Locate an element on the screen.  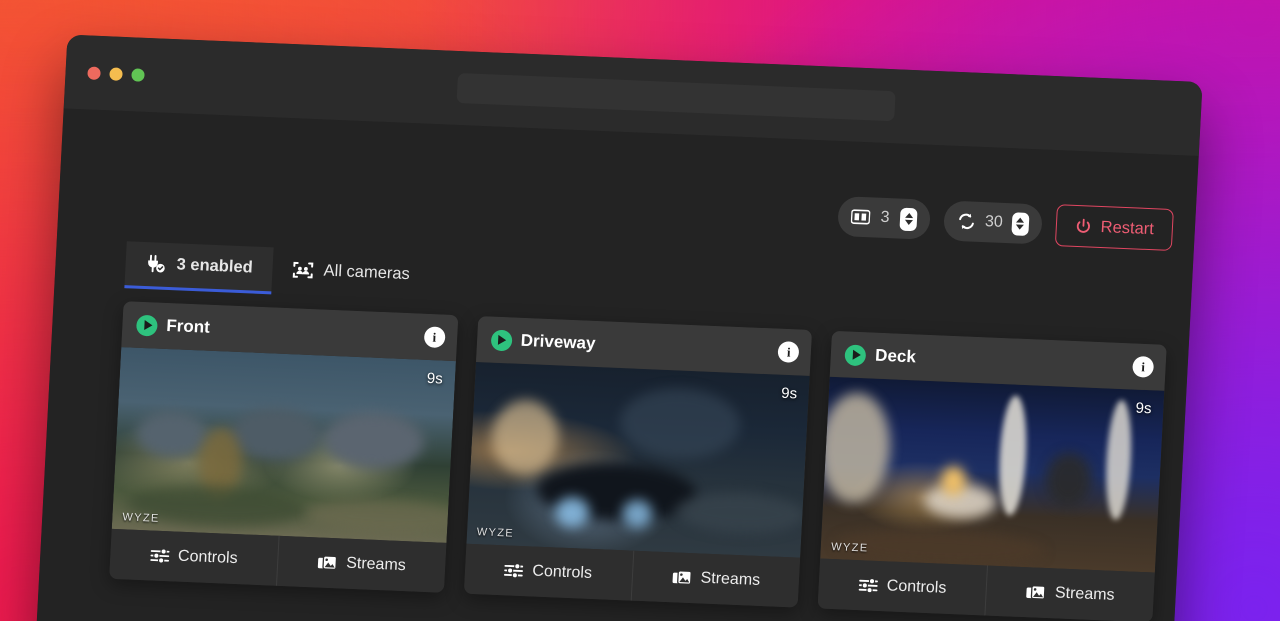
minimize-button is located at coordinates (116, 73).